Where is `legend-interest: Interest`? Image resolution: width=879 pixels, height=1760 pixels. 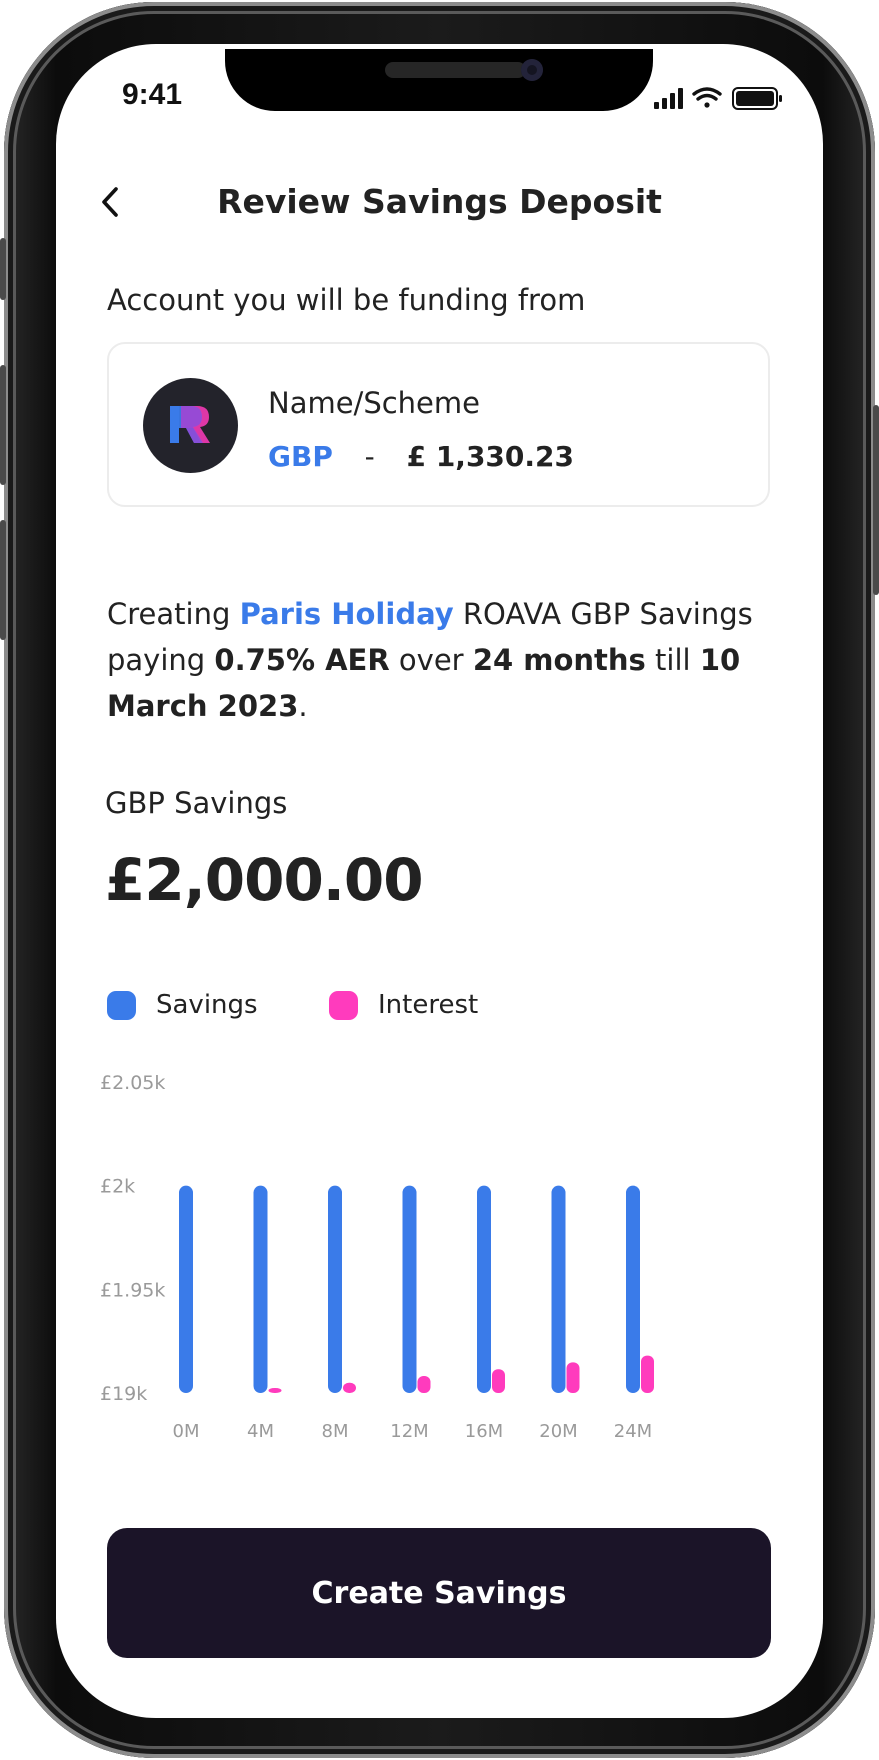 legend-interest: Interest is located at coordinates (403, 1005).